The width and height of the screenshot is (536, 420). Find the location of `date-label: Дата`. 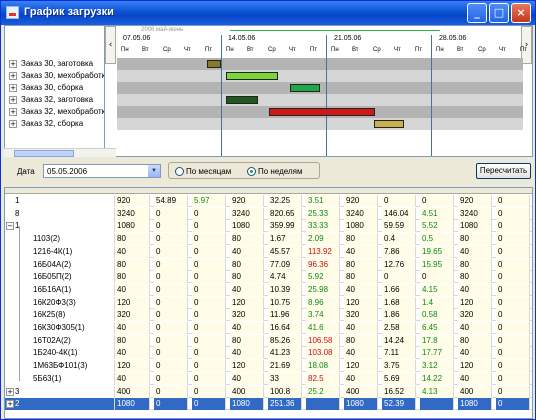

date-label: Дата is located at coordinates (26, 171).